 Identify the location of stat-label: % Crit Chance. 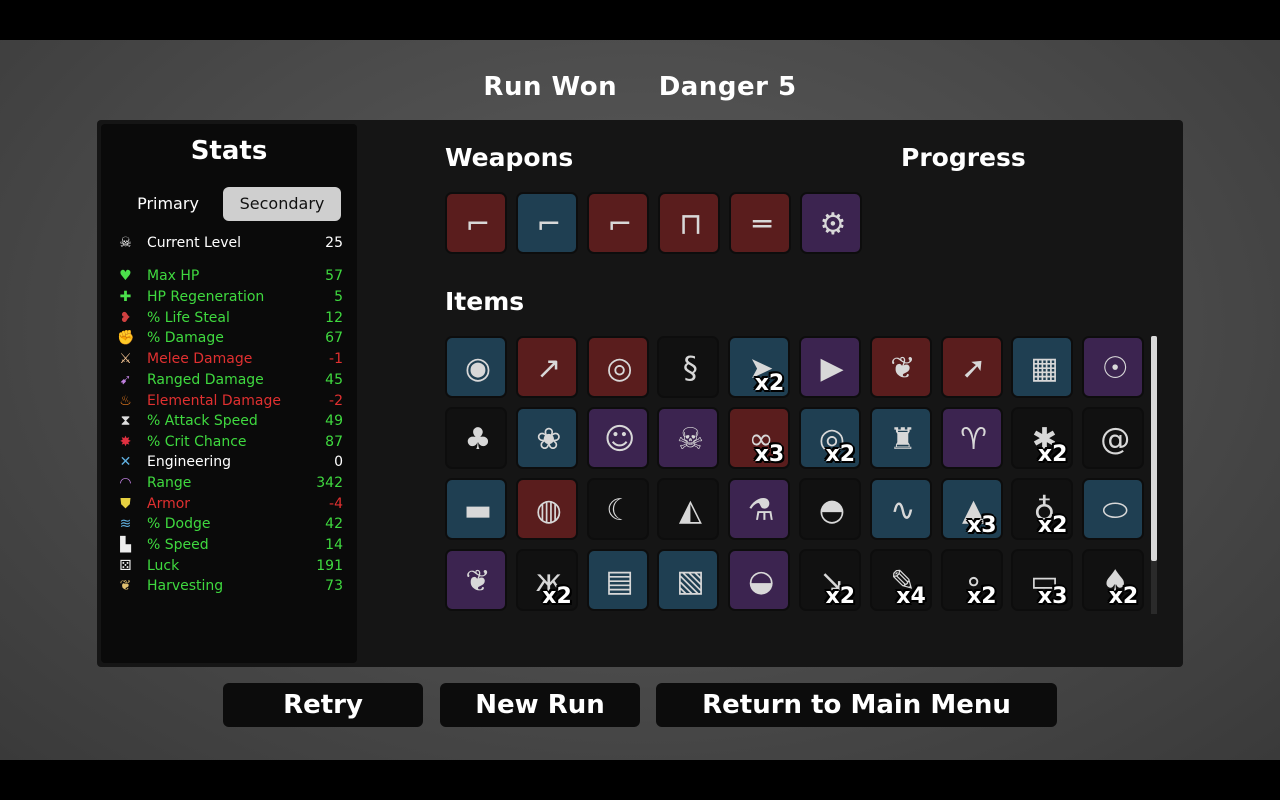
(197, 442).